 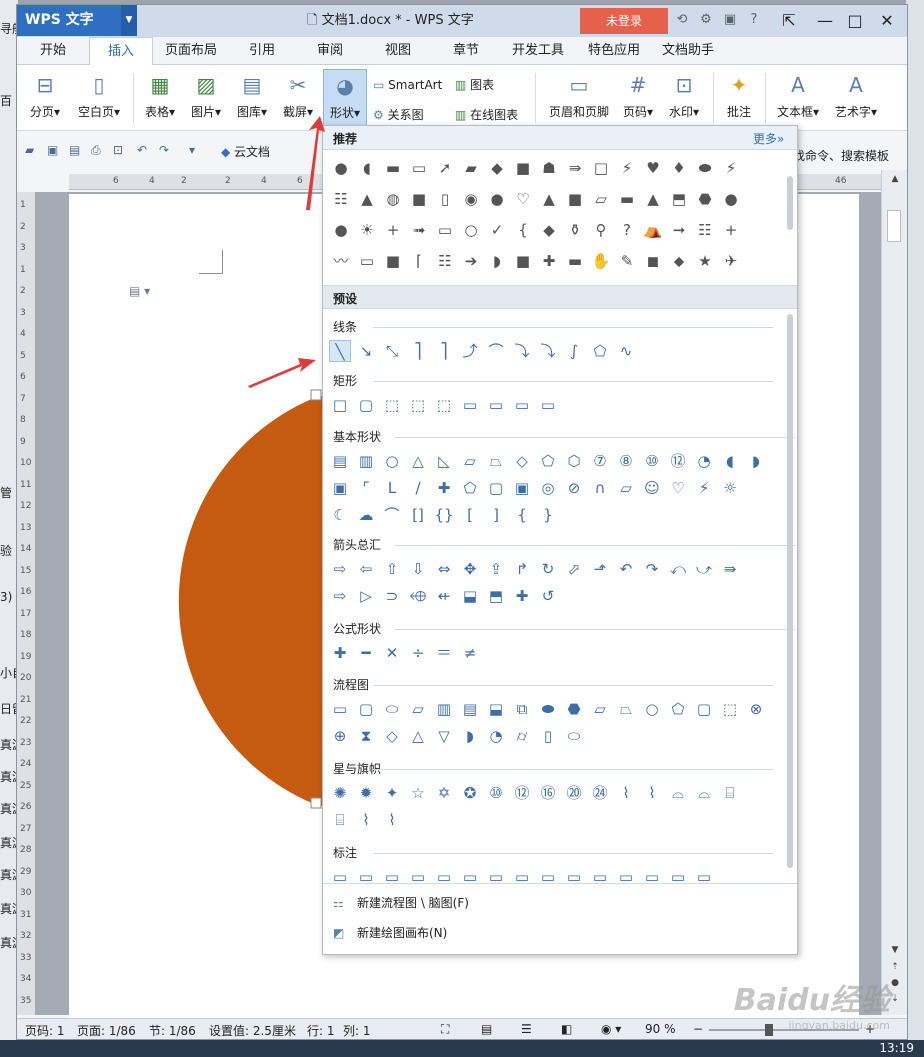 What do you see at coordinates (601, 261) in the screenshot?
I see `recommended-shape-item: ✋` at bounding box center [601, 261].